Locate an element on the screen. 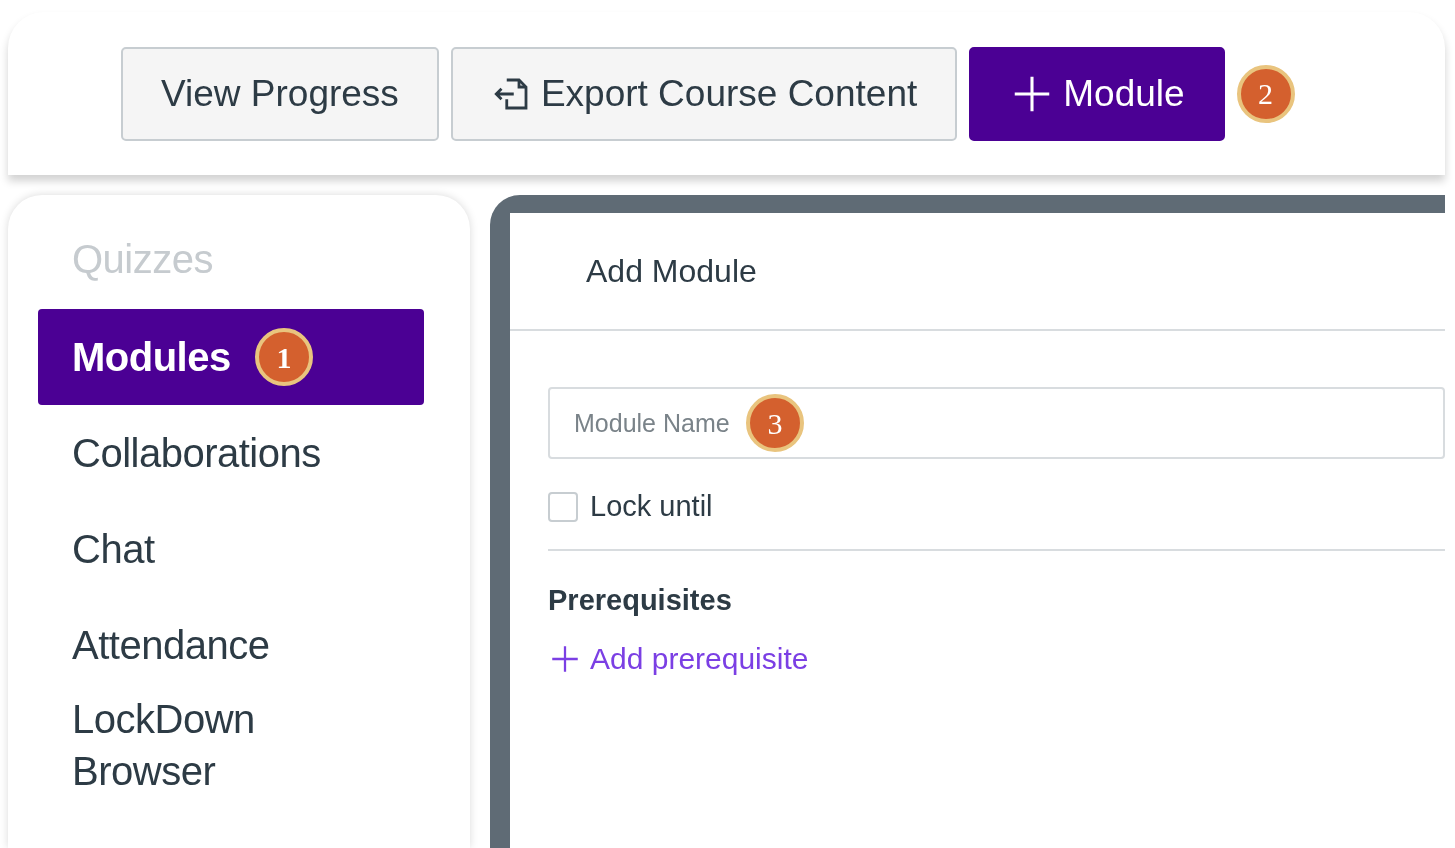 This screenshot has width=1455, height=848. nav-label: Quizzes is located at coordinates (142, 259).